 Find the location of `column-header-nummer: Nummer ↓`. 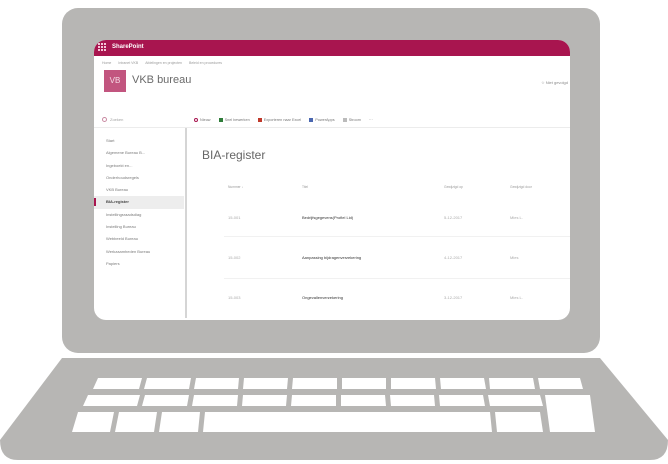

column-header-nummer: Nummer ↓ is located at coordinates (235, 187).